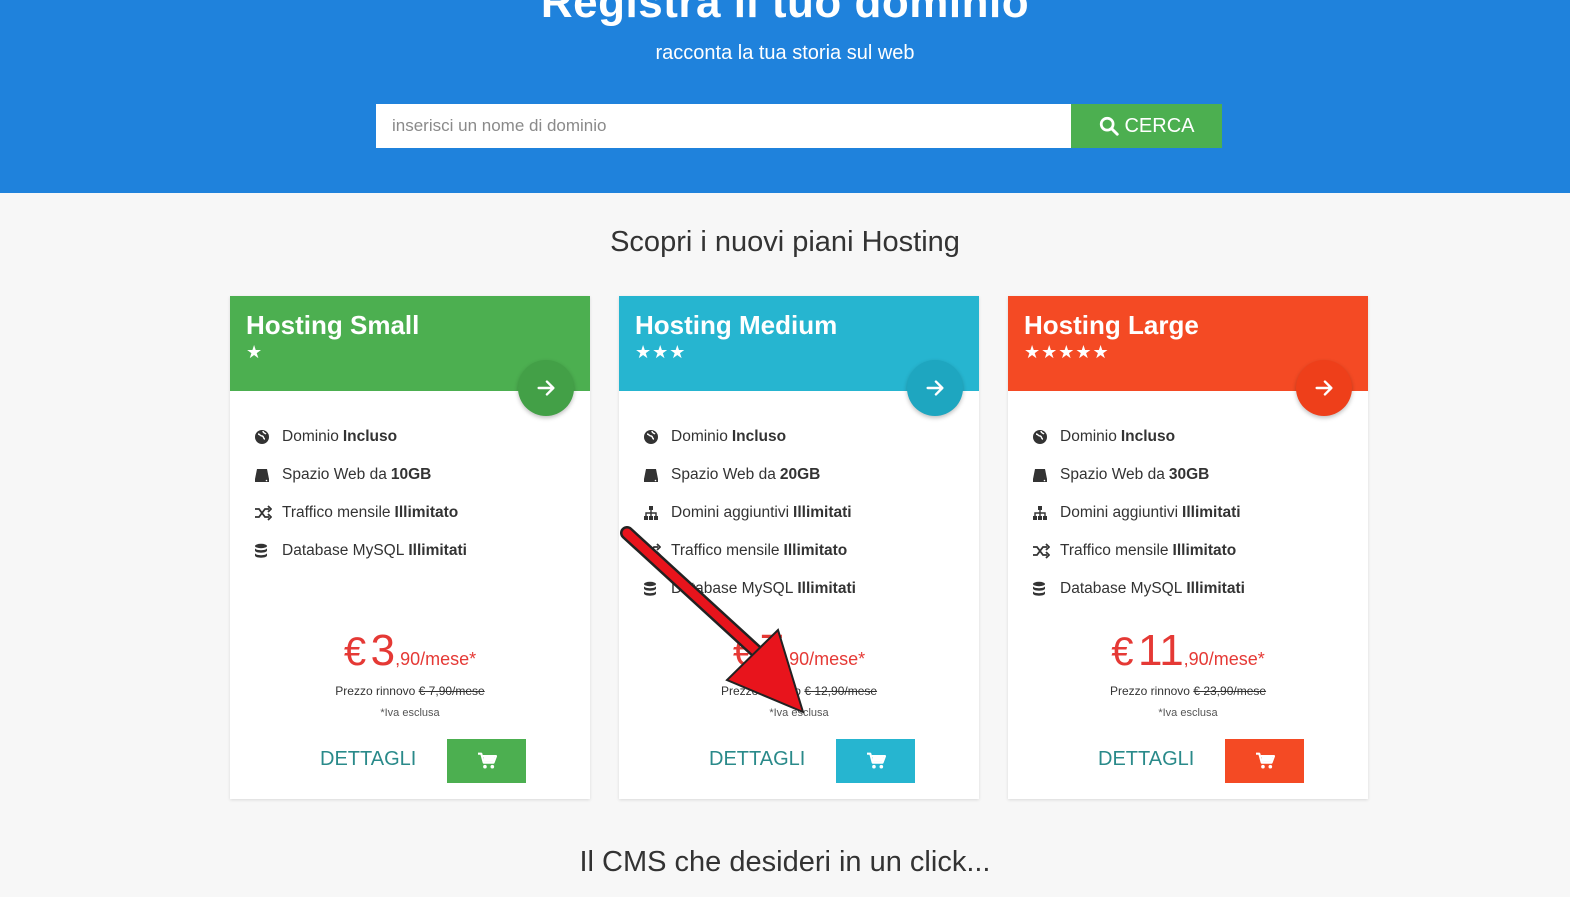 The height and width of the screenshot is (897, 1570). What do you see at coordinates (661, 352) in the screenshot?
I see `star-rating-icon: ★★★` at bounding box center [661, 352].